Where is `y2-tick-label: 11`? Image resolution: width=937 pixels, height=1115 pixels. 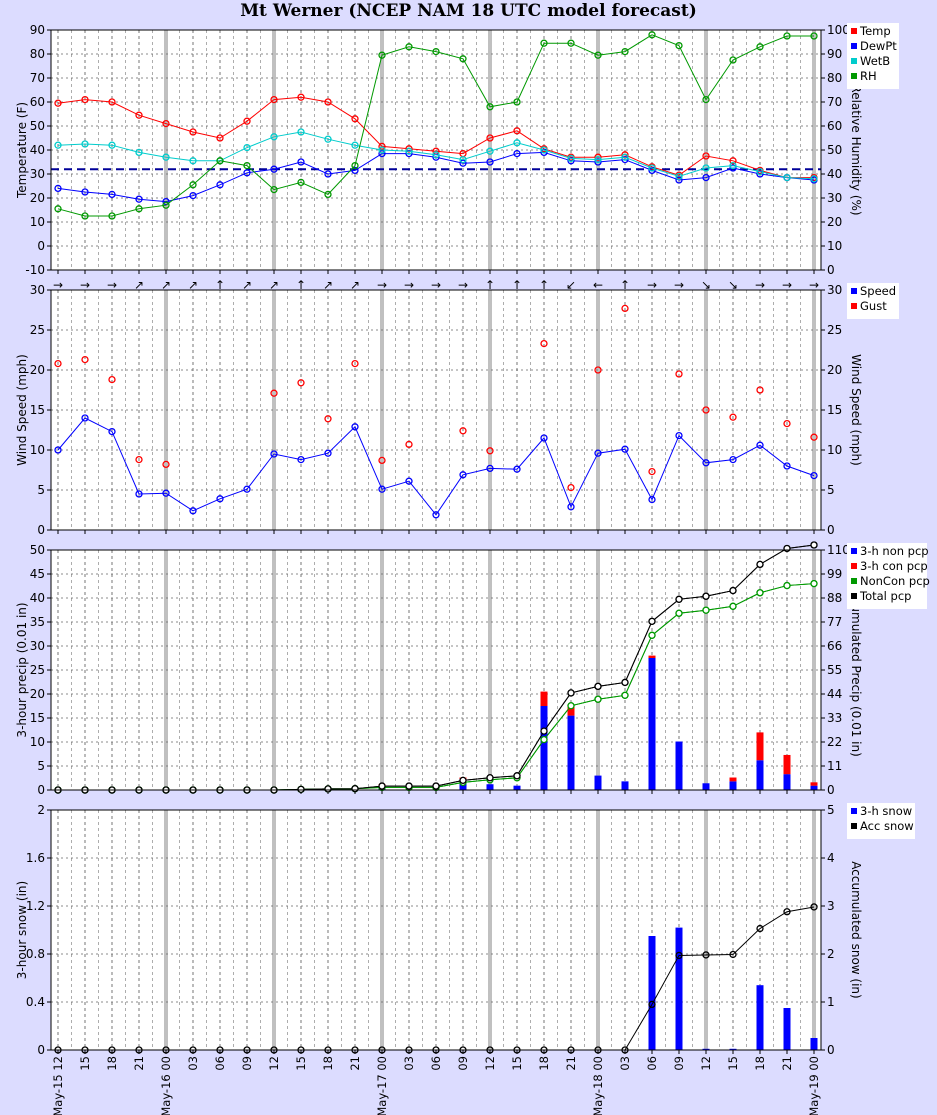 y2-tick-label: 11 is located at coordinates (834, 766).